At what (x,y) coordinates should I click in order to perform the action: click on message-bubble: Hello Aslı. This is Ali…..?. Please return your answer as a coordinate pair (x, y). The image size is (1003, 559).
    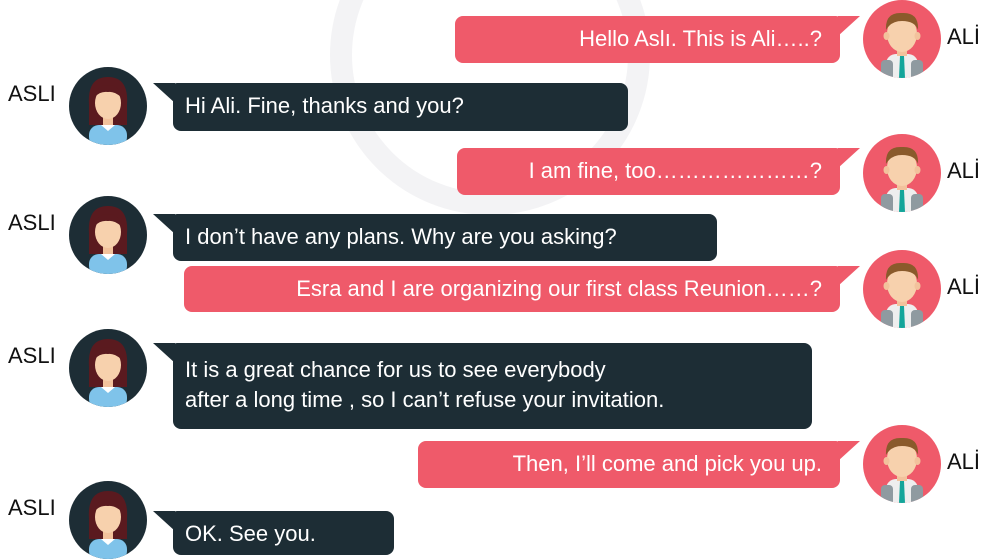
    Looking at the image, I should click on (657, 39).